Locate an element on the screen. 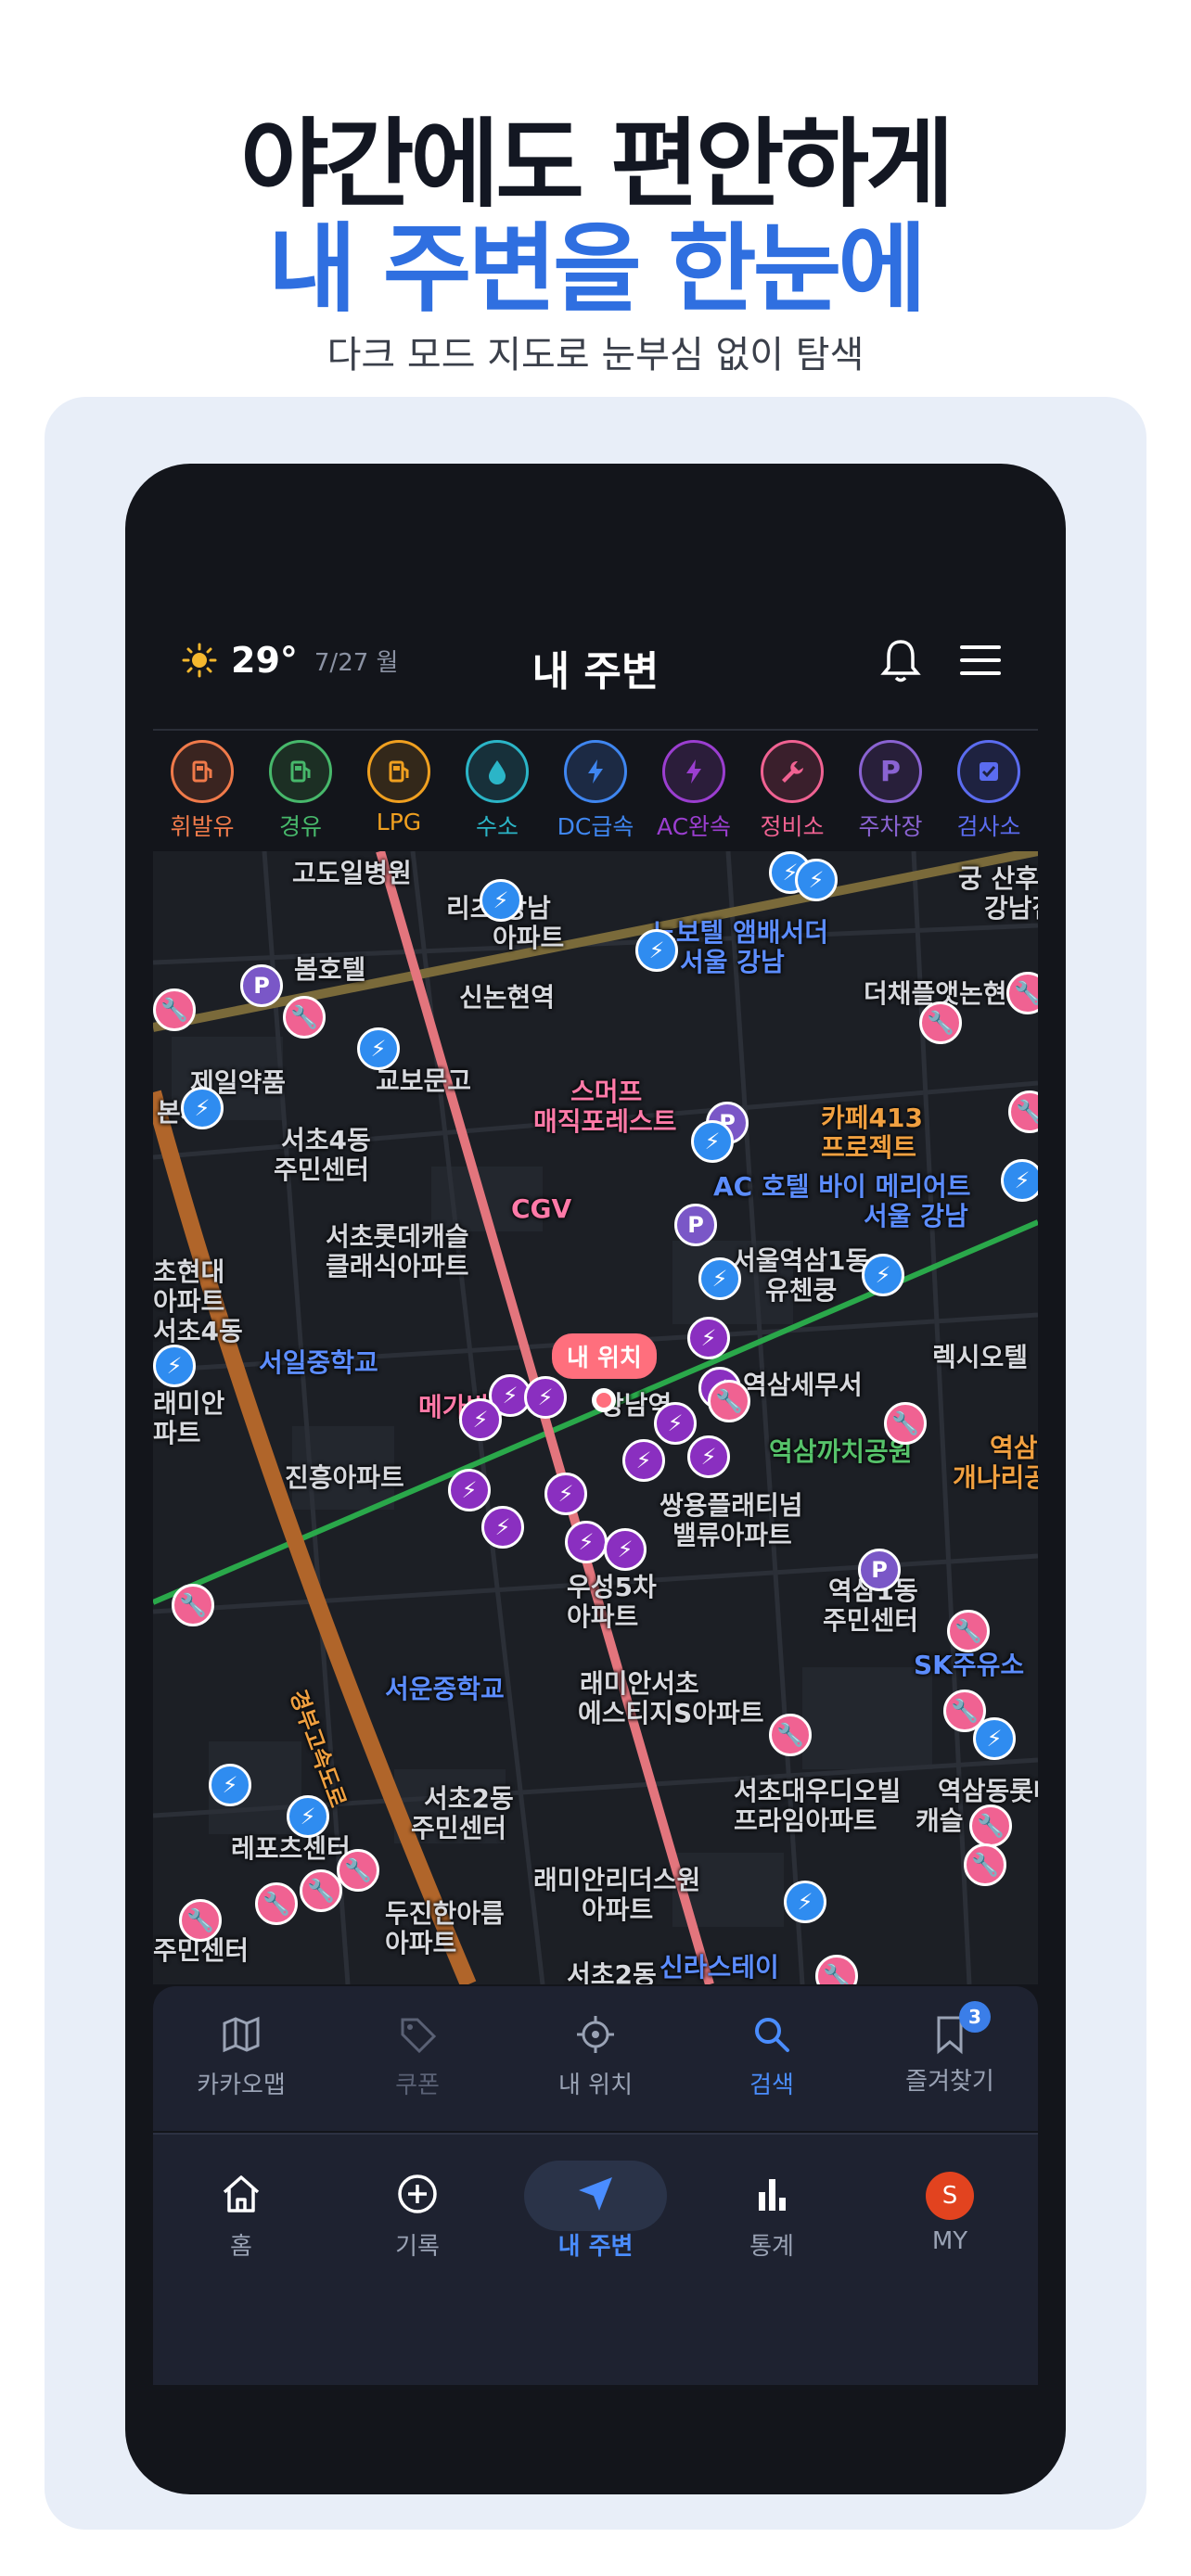 This screenshot has width=1191, height=2576. map-label: 신라스테이 is located at coordinates (719, 1967).